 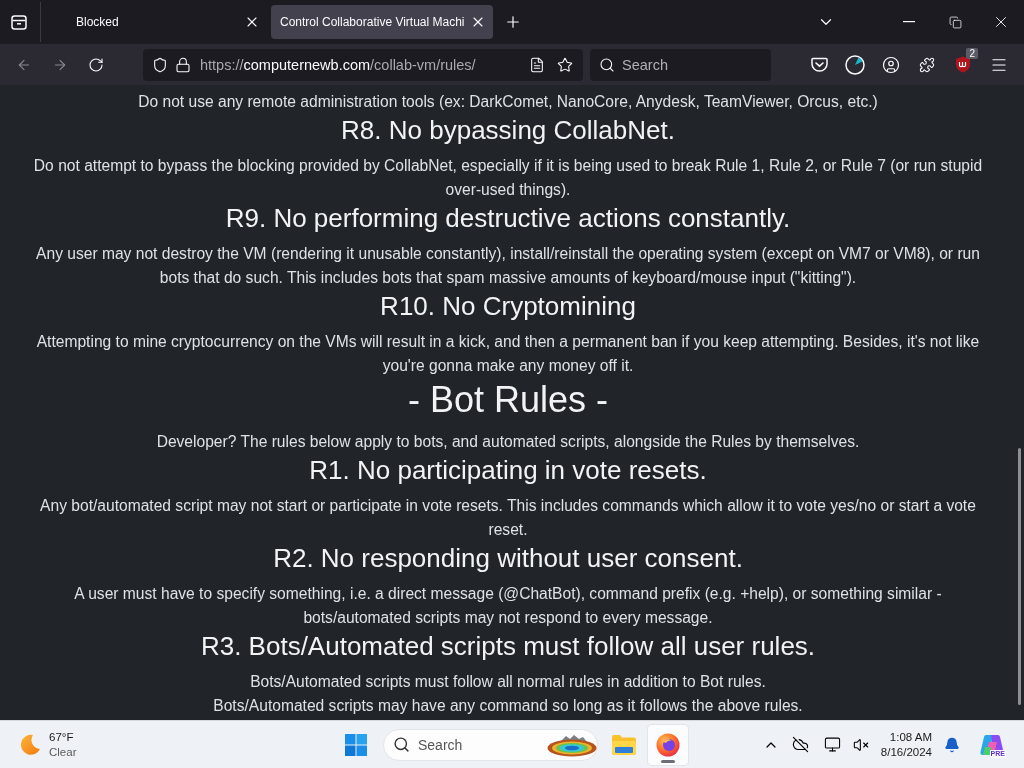 What do you see at coordinates (909, 22) in the screenshot?
I see `minimize-icon` at bounding box center [909, 22].